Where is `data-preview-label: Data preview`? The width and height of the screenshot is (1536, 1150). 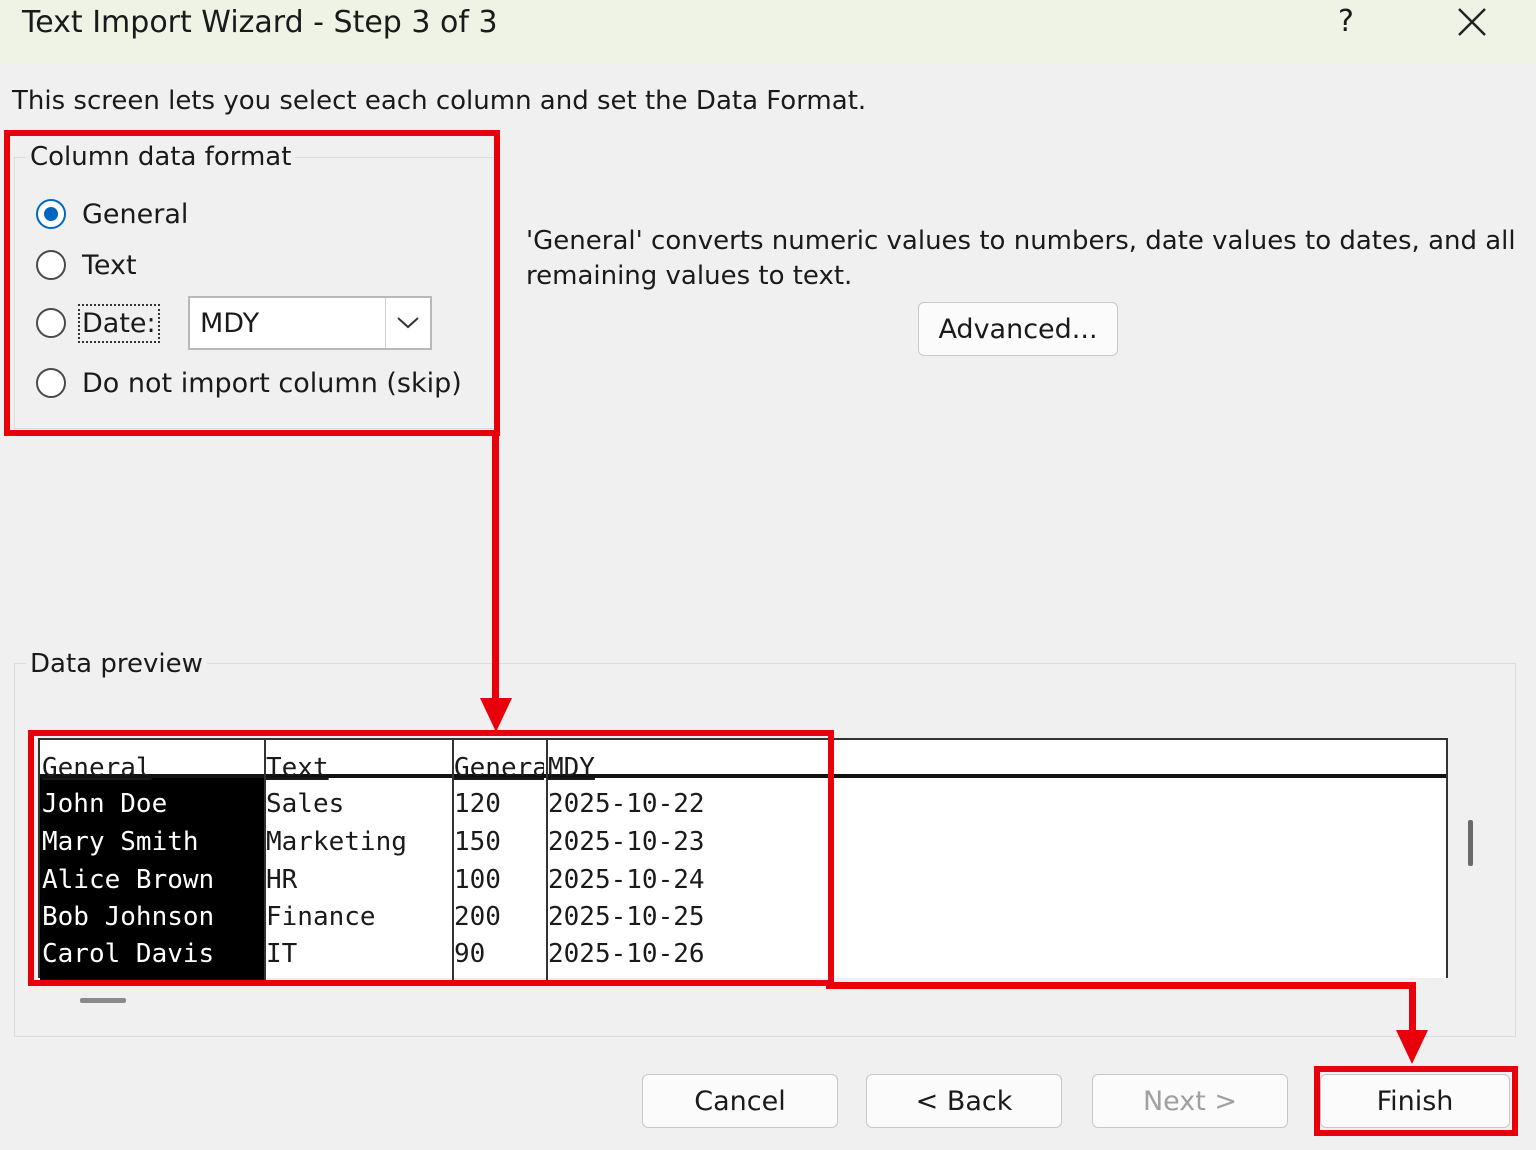 data-preview-label: Data preview is located at coordinates (116, 664).